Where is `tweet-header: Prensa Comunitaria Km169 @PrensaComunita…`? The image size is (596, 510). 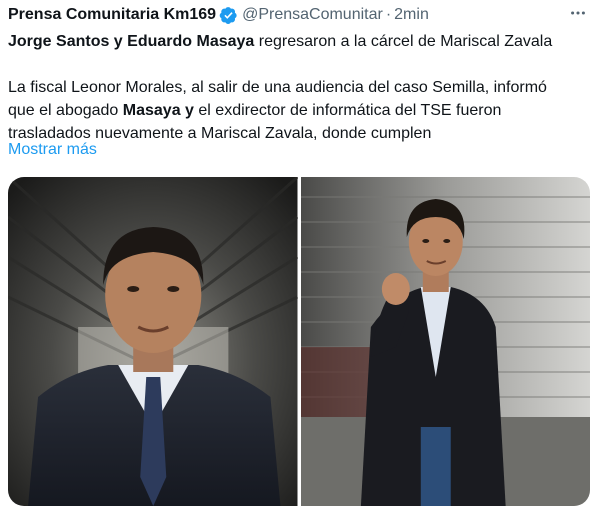 tweet-header: Prensa Comunitaria Km169 @PrensaComunita… is located at coordinates (299, 15).